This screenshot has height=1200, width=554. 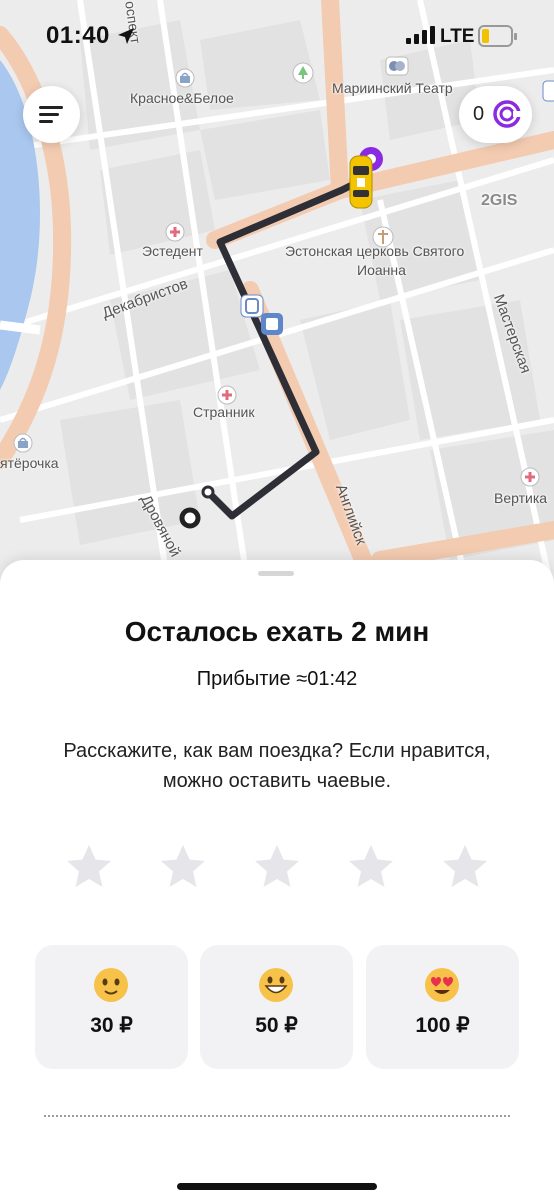 What do you see at coordinates (442, 985) in the screenshot?
I see `heart-eyes-face-icon` at bounding box center [442, 985].